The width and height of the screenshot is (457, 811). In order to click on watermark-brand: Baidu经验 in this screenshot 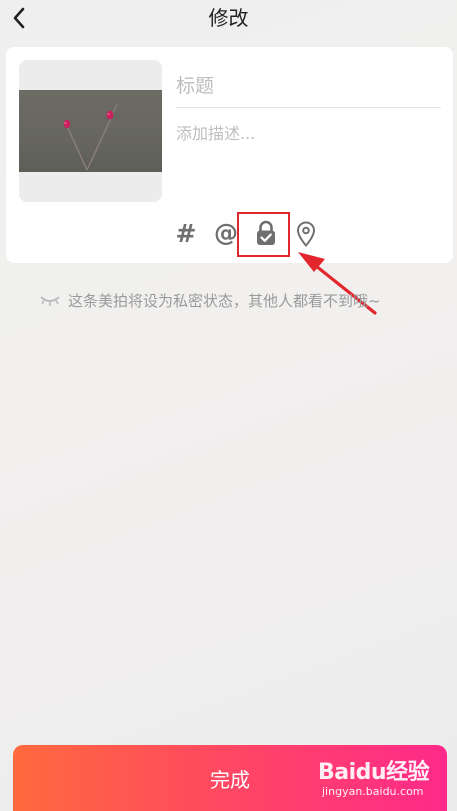, I will do `click(374, 772)`.